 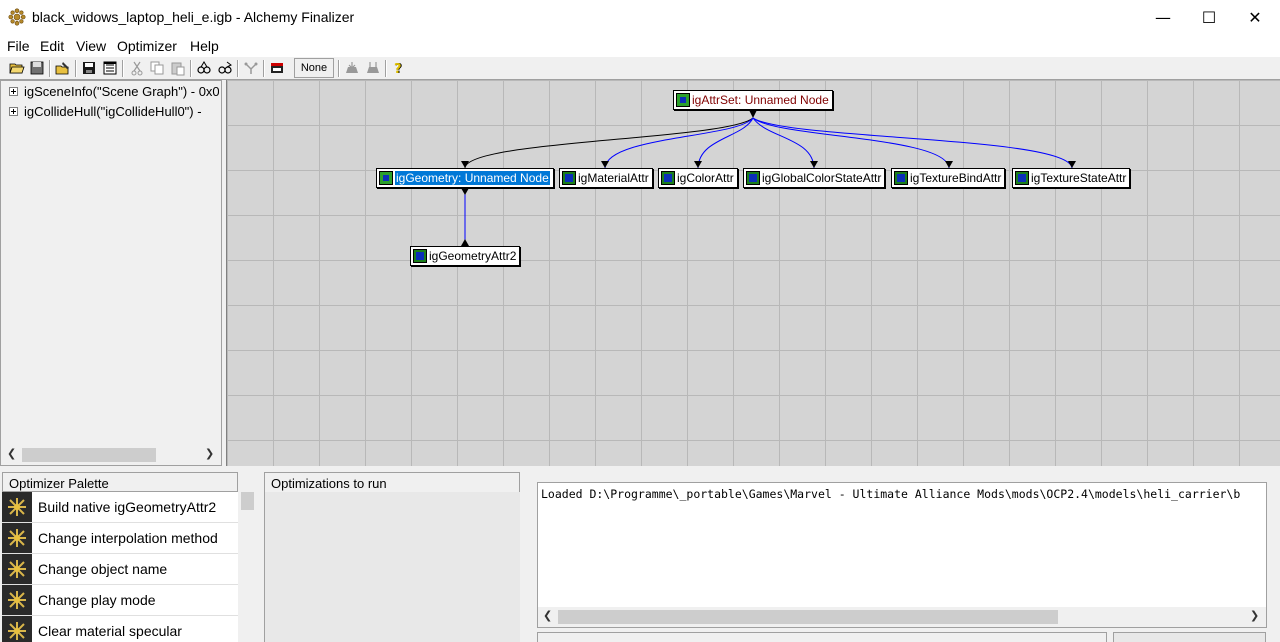 I want to click on graph-node-globalcolorstate-attr: igGlobalColorStateAttr, so click(x=814, y=178).